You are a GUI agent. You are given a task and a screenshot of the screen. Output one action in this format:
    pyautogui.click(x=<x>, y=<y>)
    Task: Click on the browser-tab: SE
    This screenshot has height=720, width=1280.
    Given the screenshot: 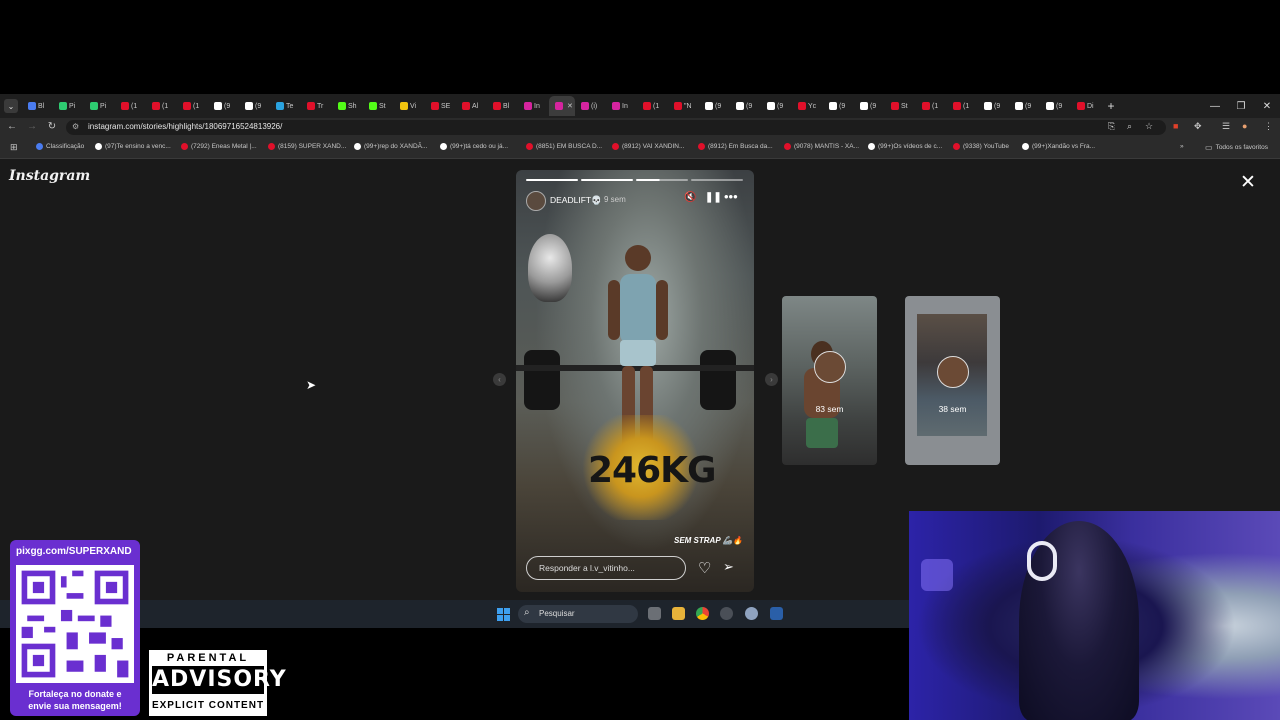 What is the action you would take?
    pyautogui.click(x=440, y=106)
    